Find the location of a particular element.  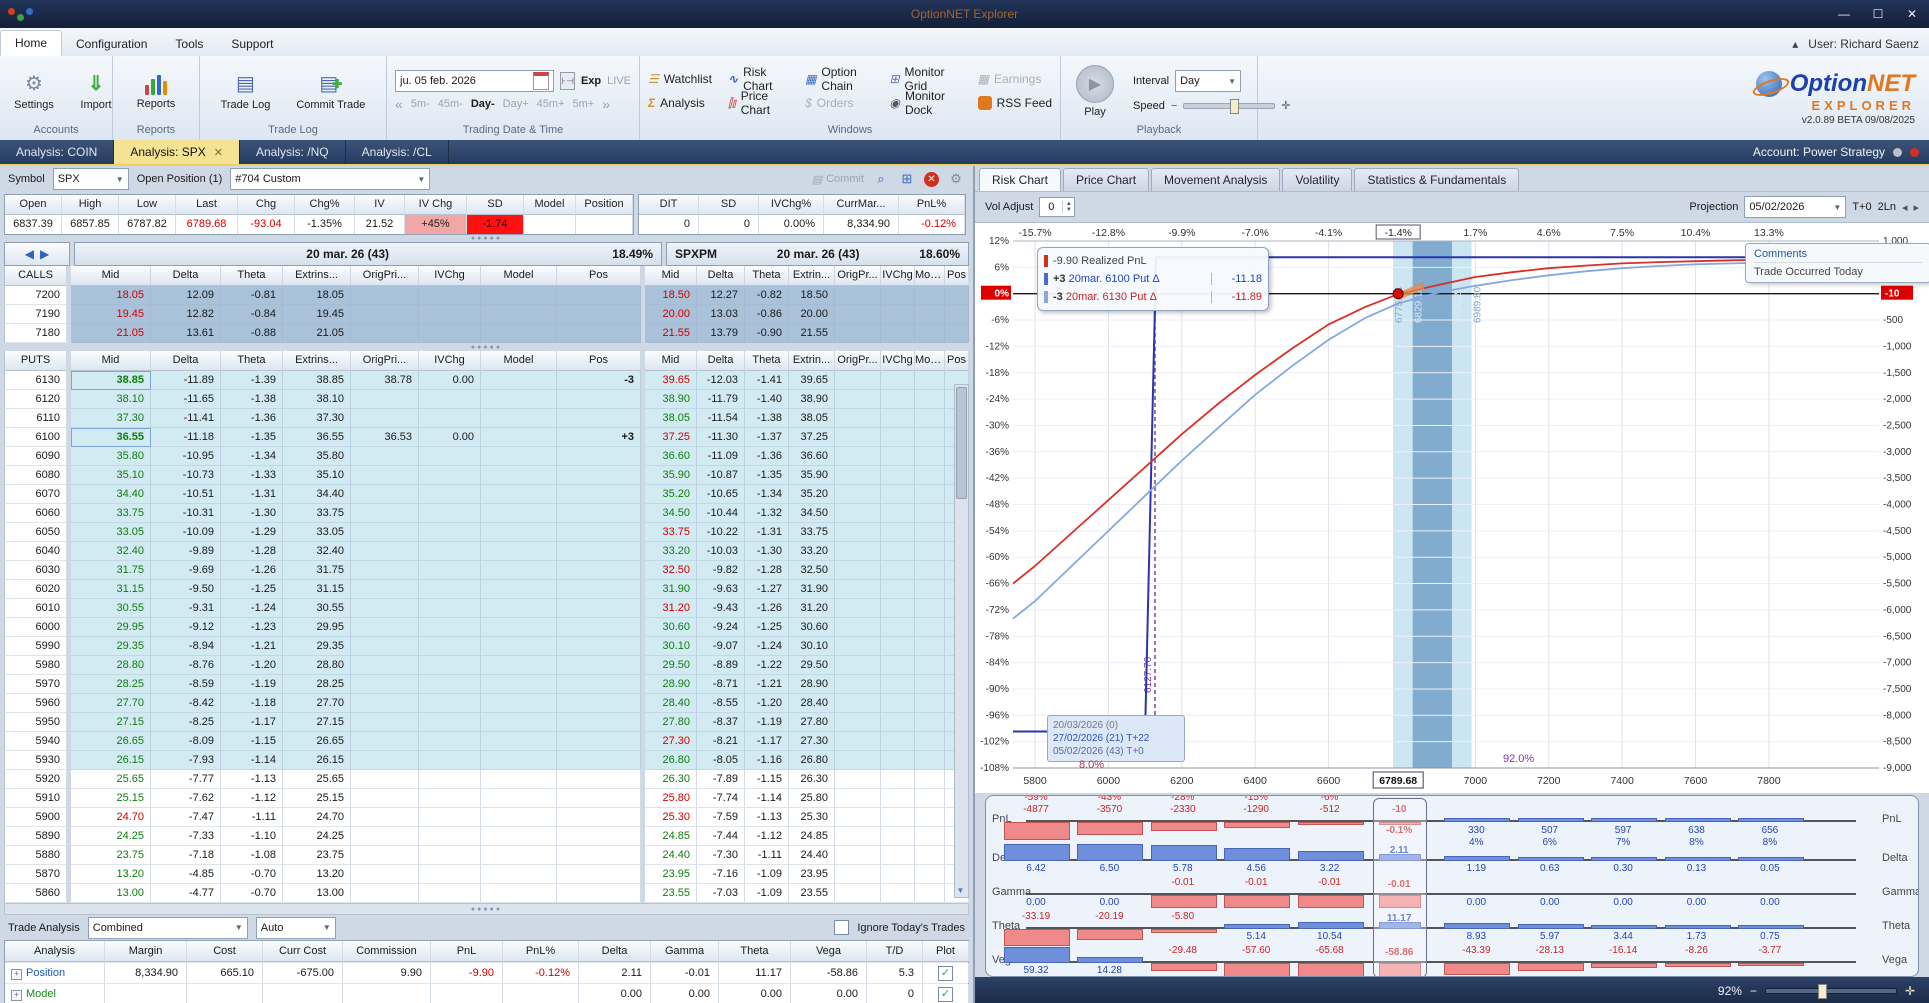

menu-support: Support is located at coordinates (252, 44).